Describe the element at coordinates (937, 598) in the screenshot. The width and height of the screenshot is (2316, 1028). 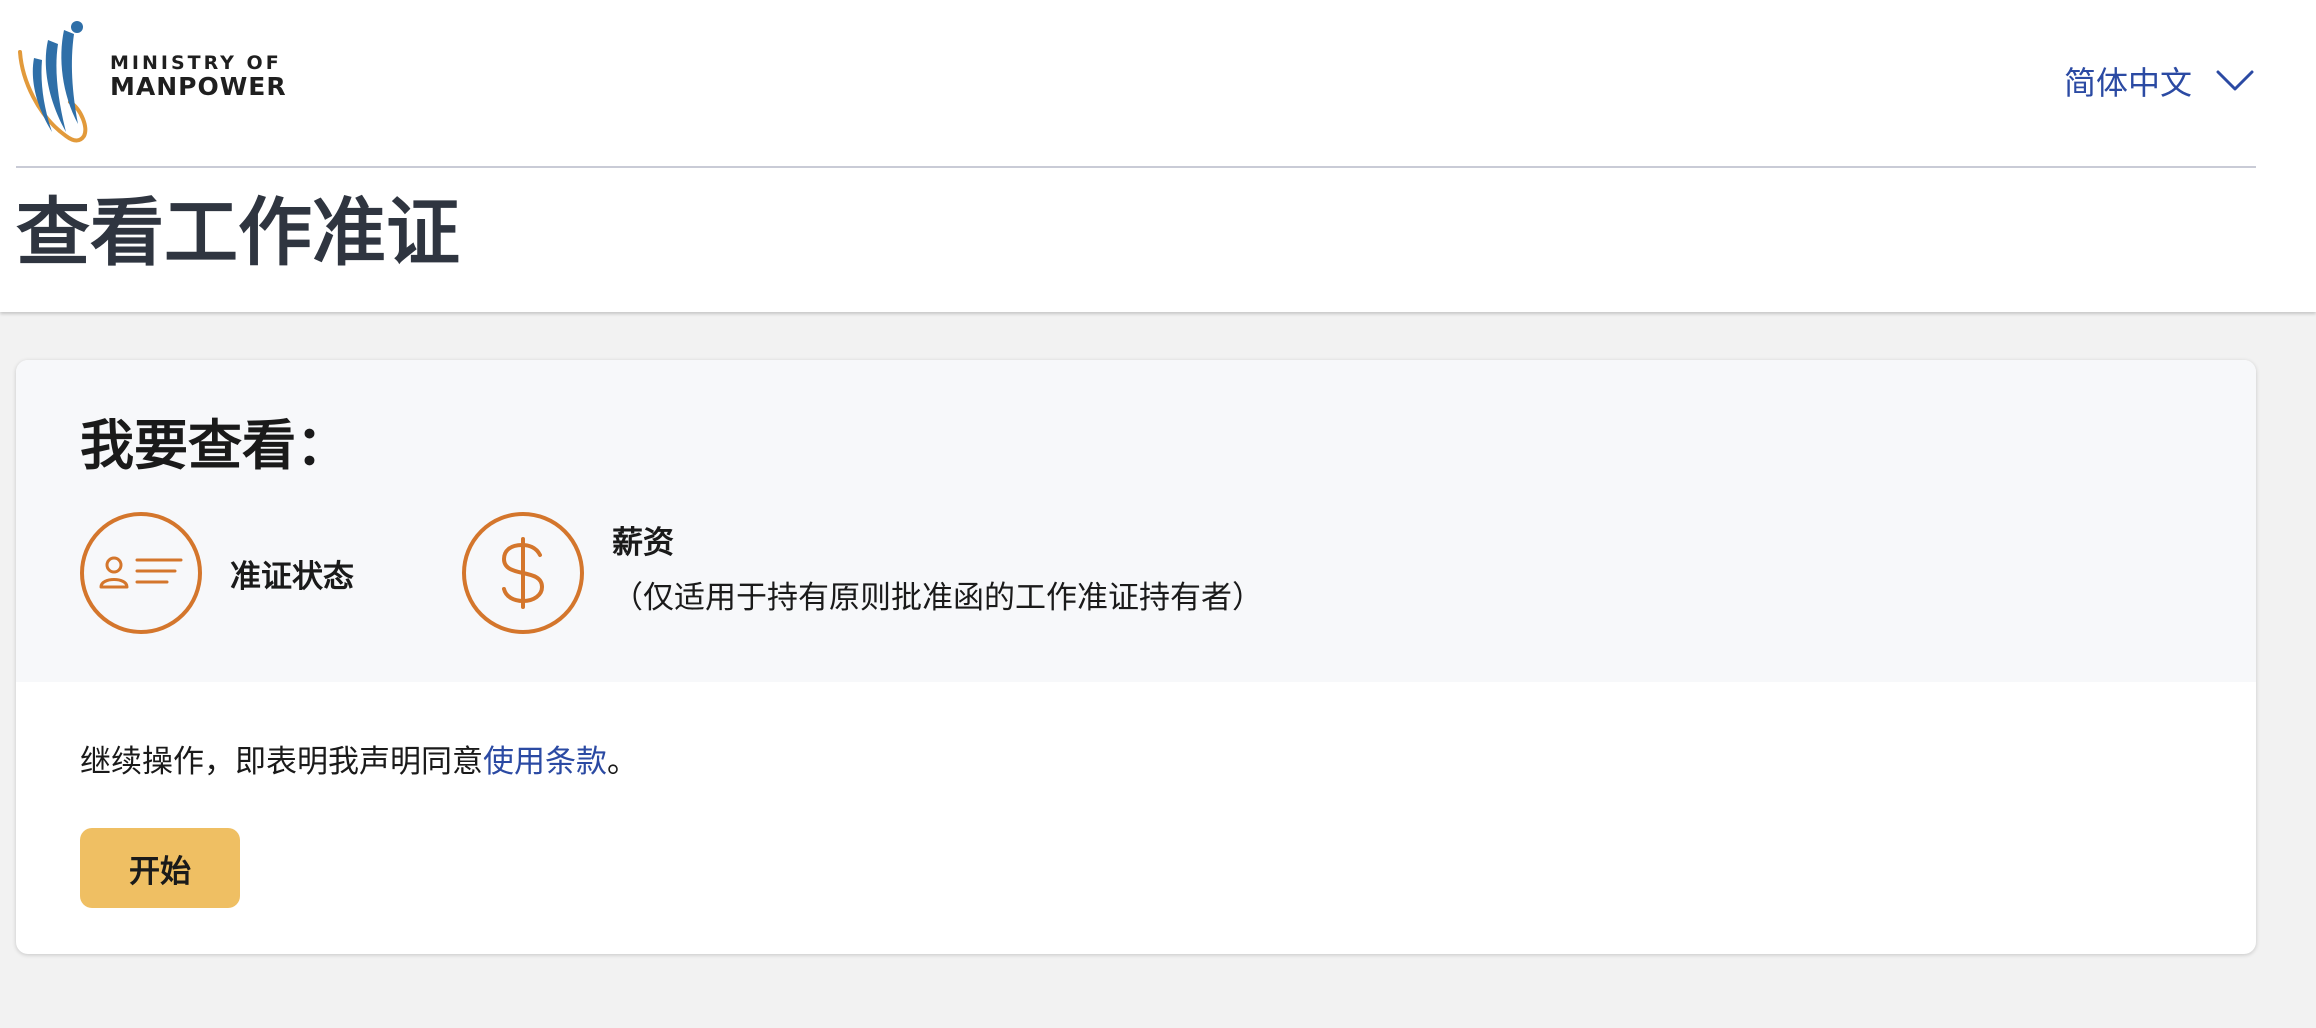
I see `salary-sublabel: （仅适用于持有原则批准函的工作准证持有者）` at that location.